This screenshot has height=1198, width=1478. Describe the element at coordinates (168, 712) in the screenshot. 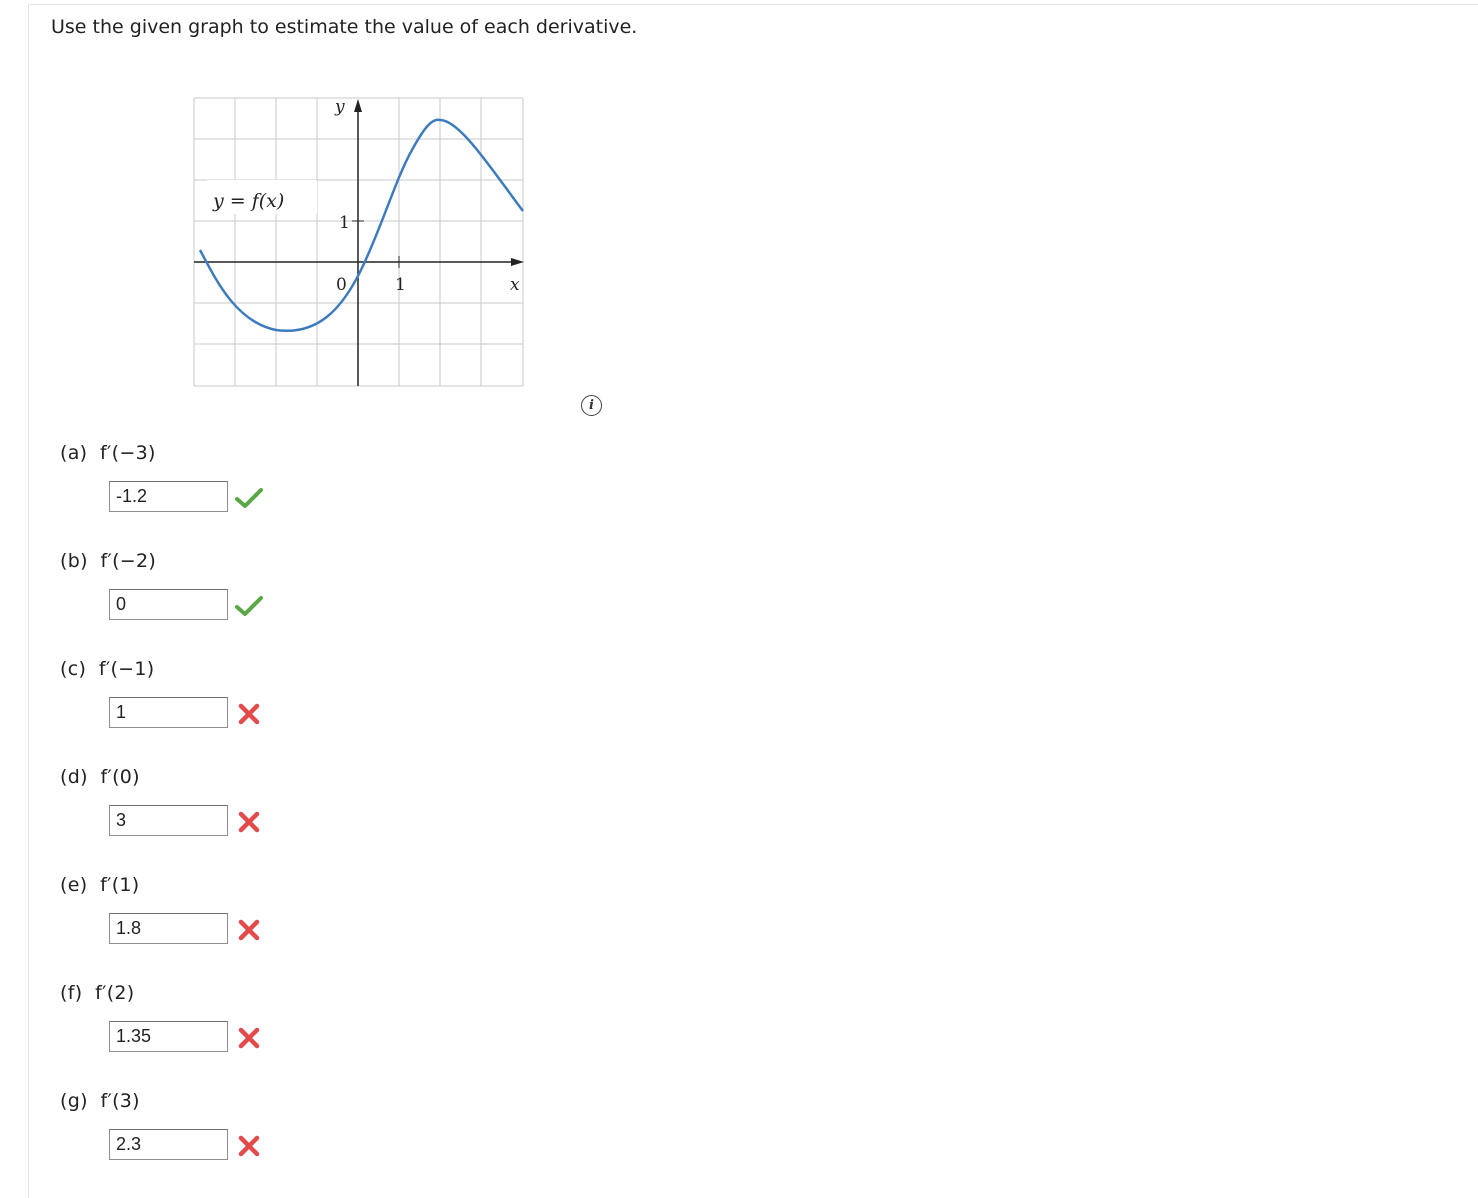

I see `answer-input-c` at that location.